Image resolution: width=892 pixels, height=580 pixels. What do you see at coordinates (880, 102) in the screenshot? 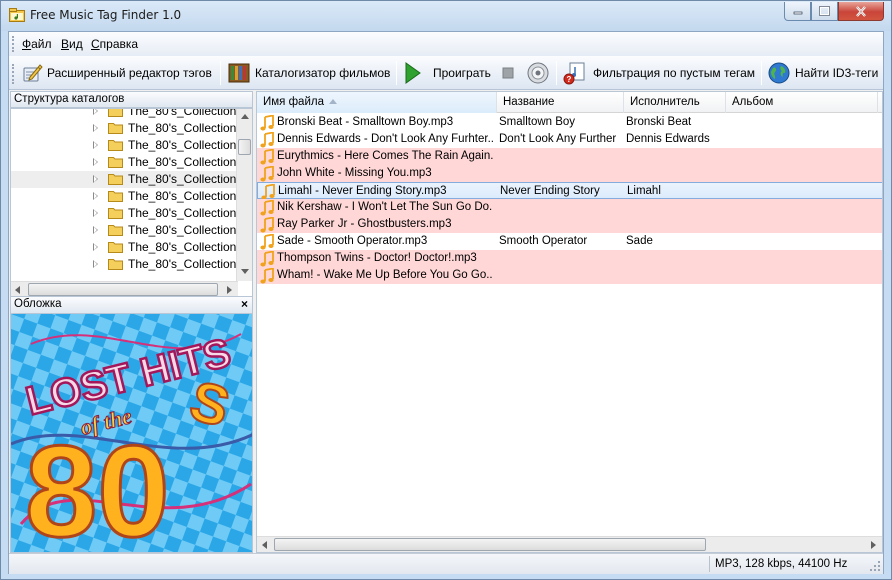
I see `column-year: Г` at bounding box center [880, 102].